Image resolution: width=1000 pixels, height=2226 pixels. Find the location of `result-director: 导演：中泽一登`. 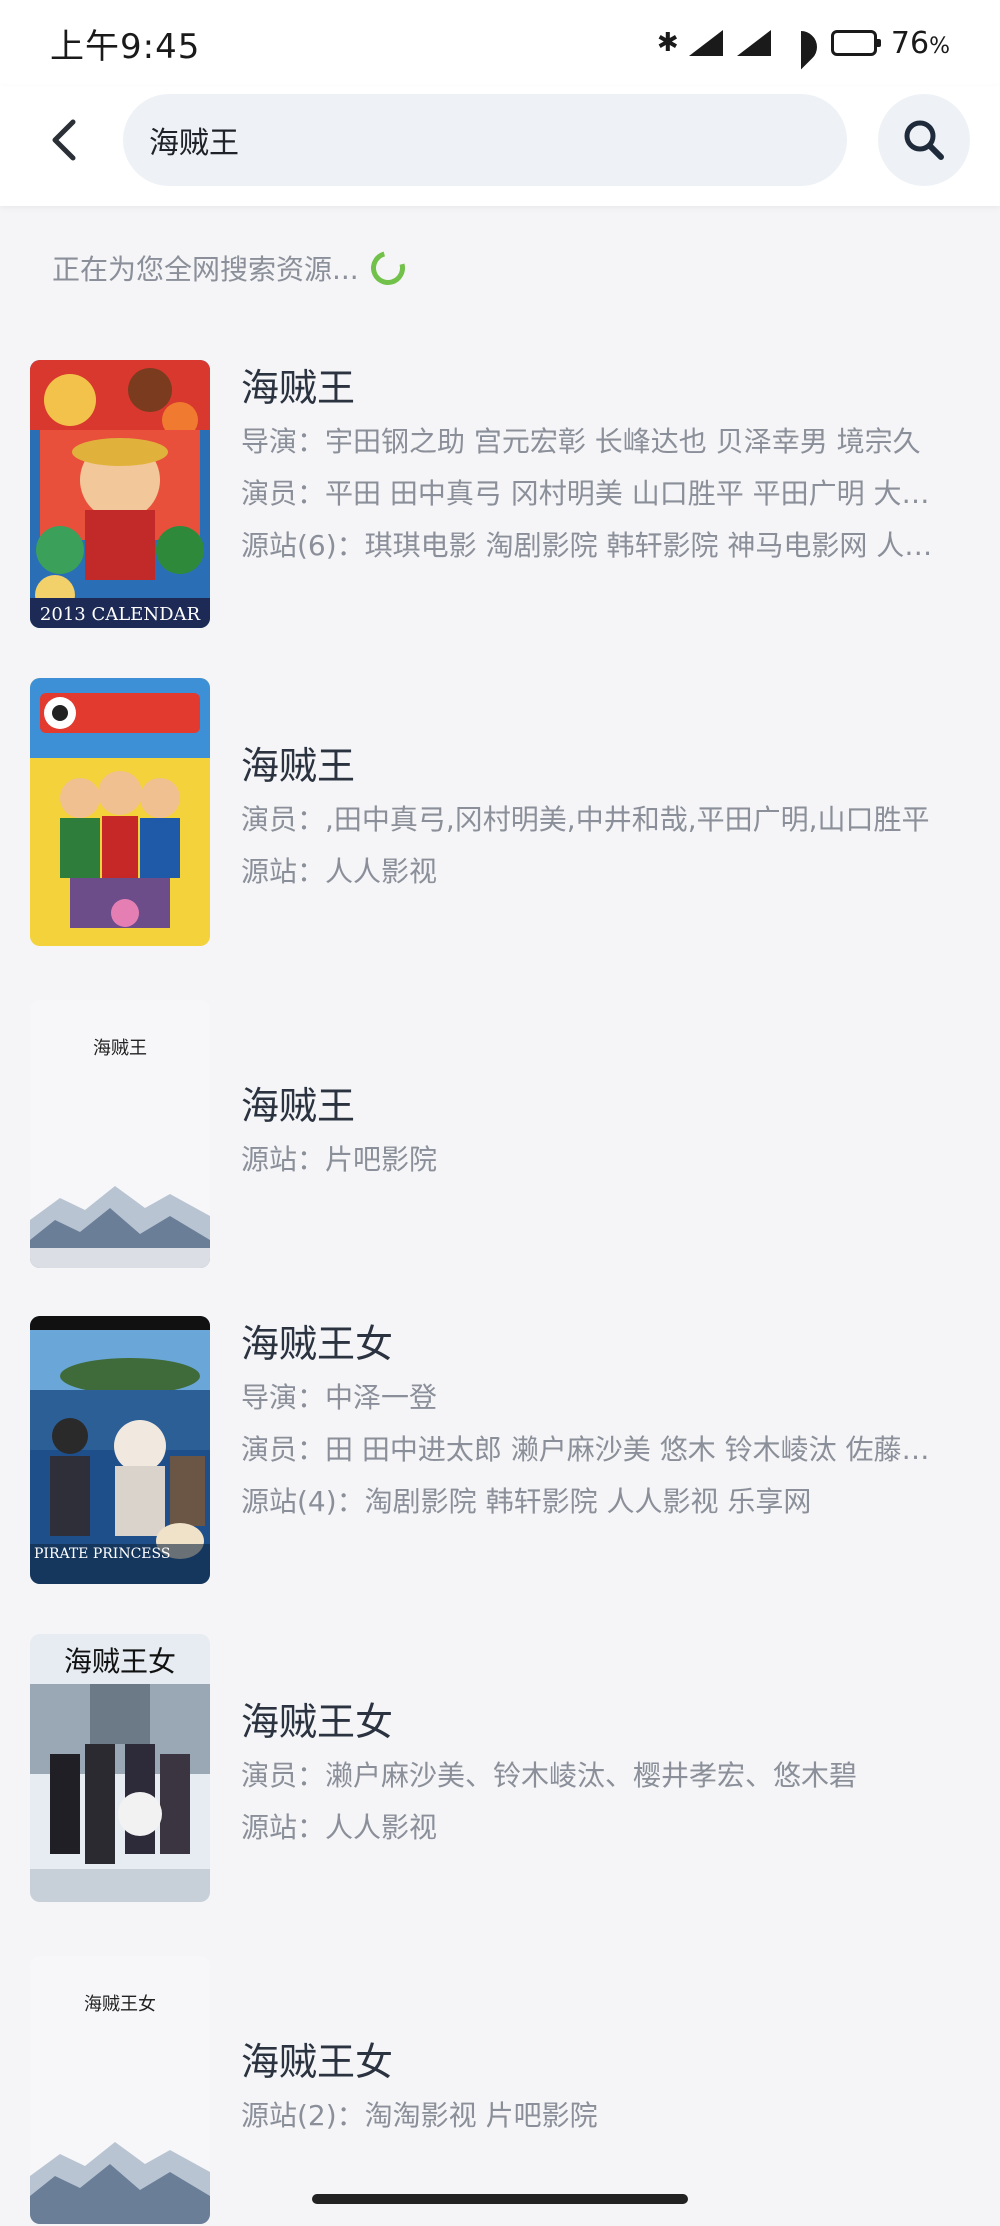

result-director: 导演：中泽一登 is located at coordinates (339, 1397).